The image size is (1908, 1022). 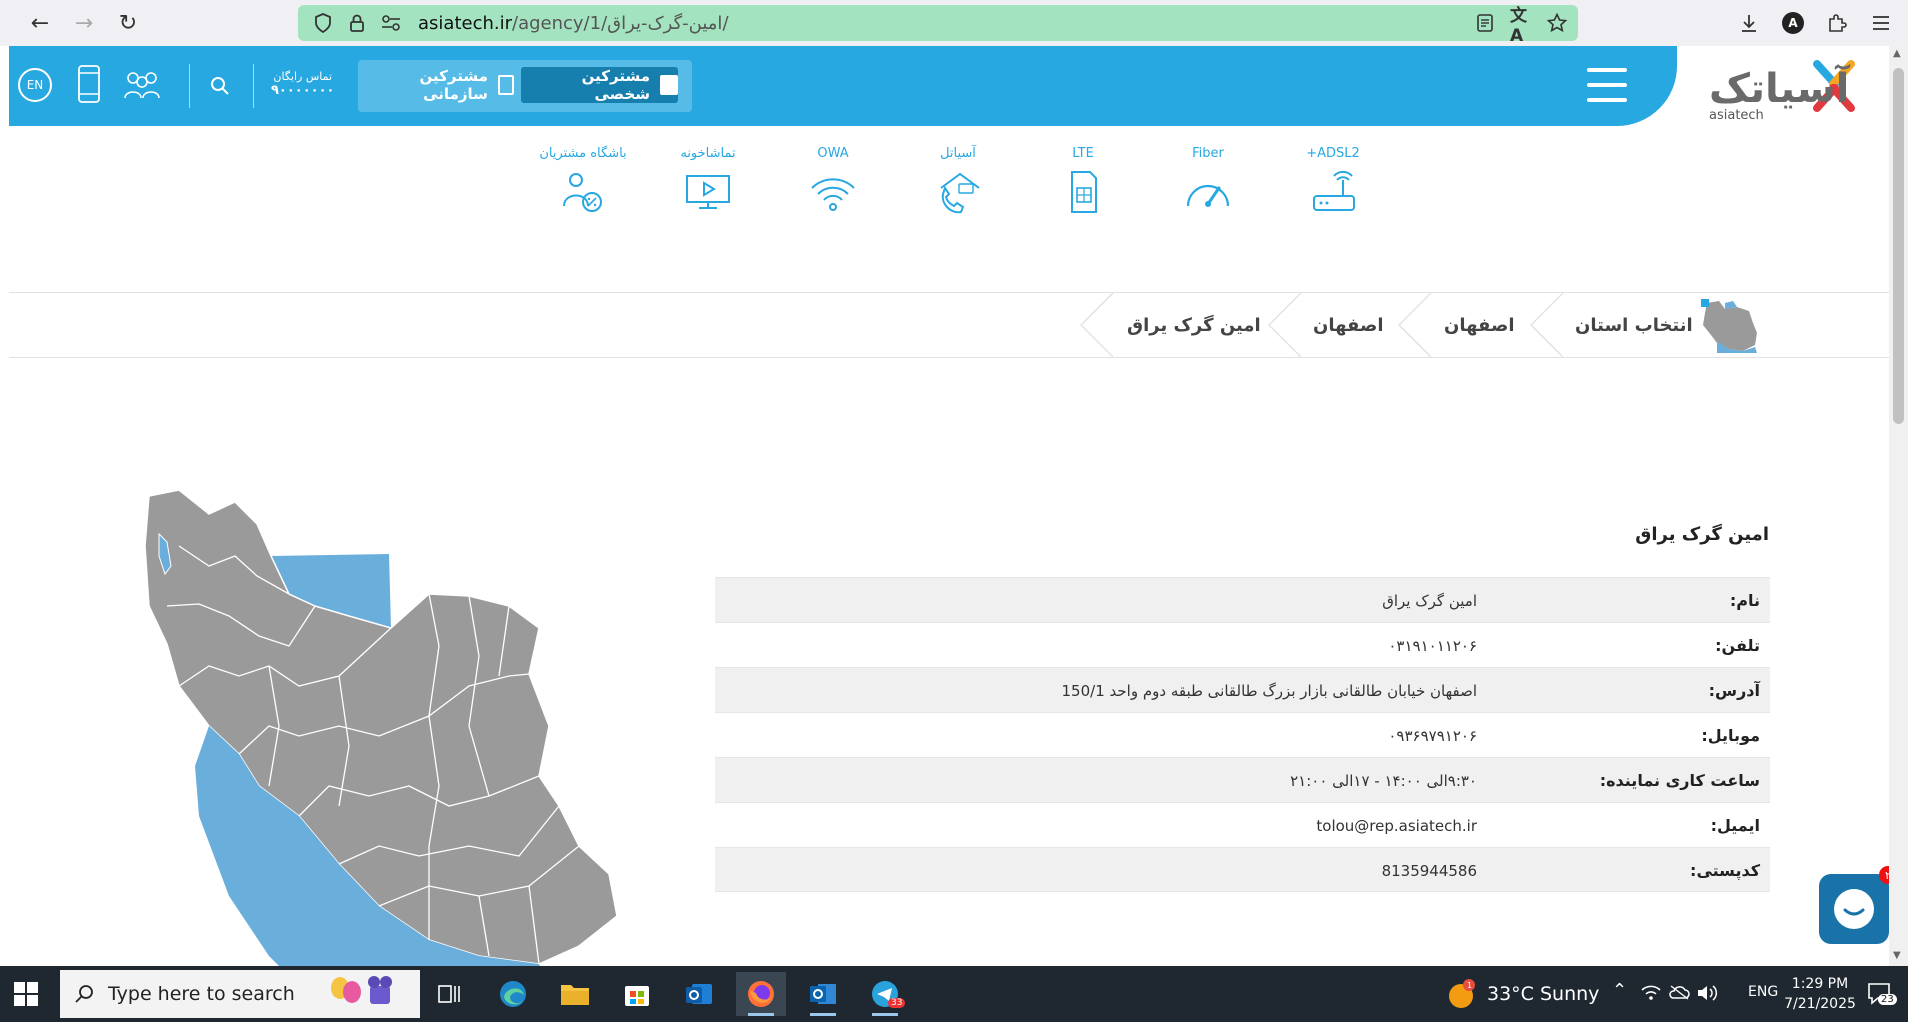 What do you see at coordinates (669, 85) in the screenshot?
I see `house-icon` at bounding box center [669, 85].